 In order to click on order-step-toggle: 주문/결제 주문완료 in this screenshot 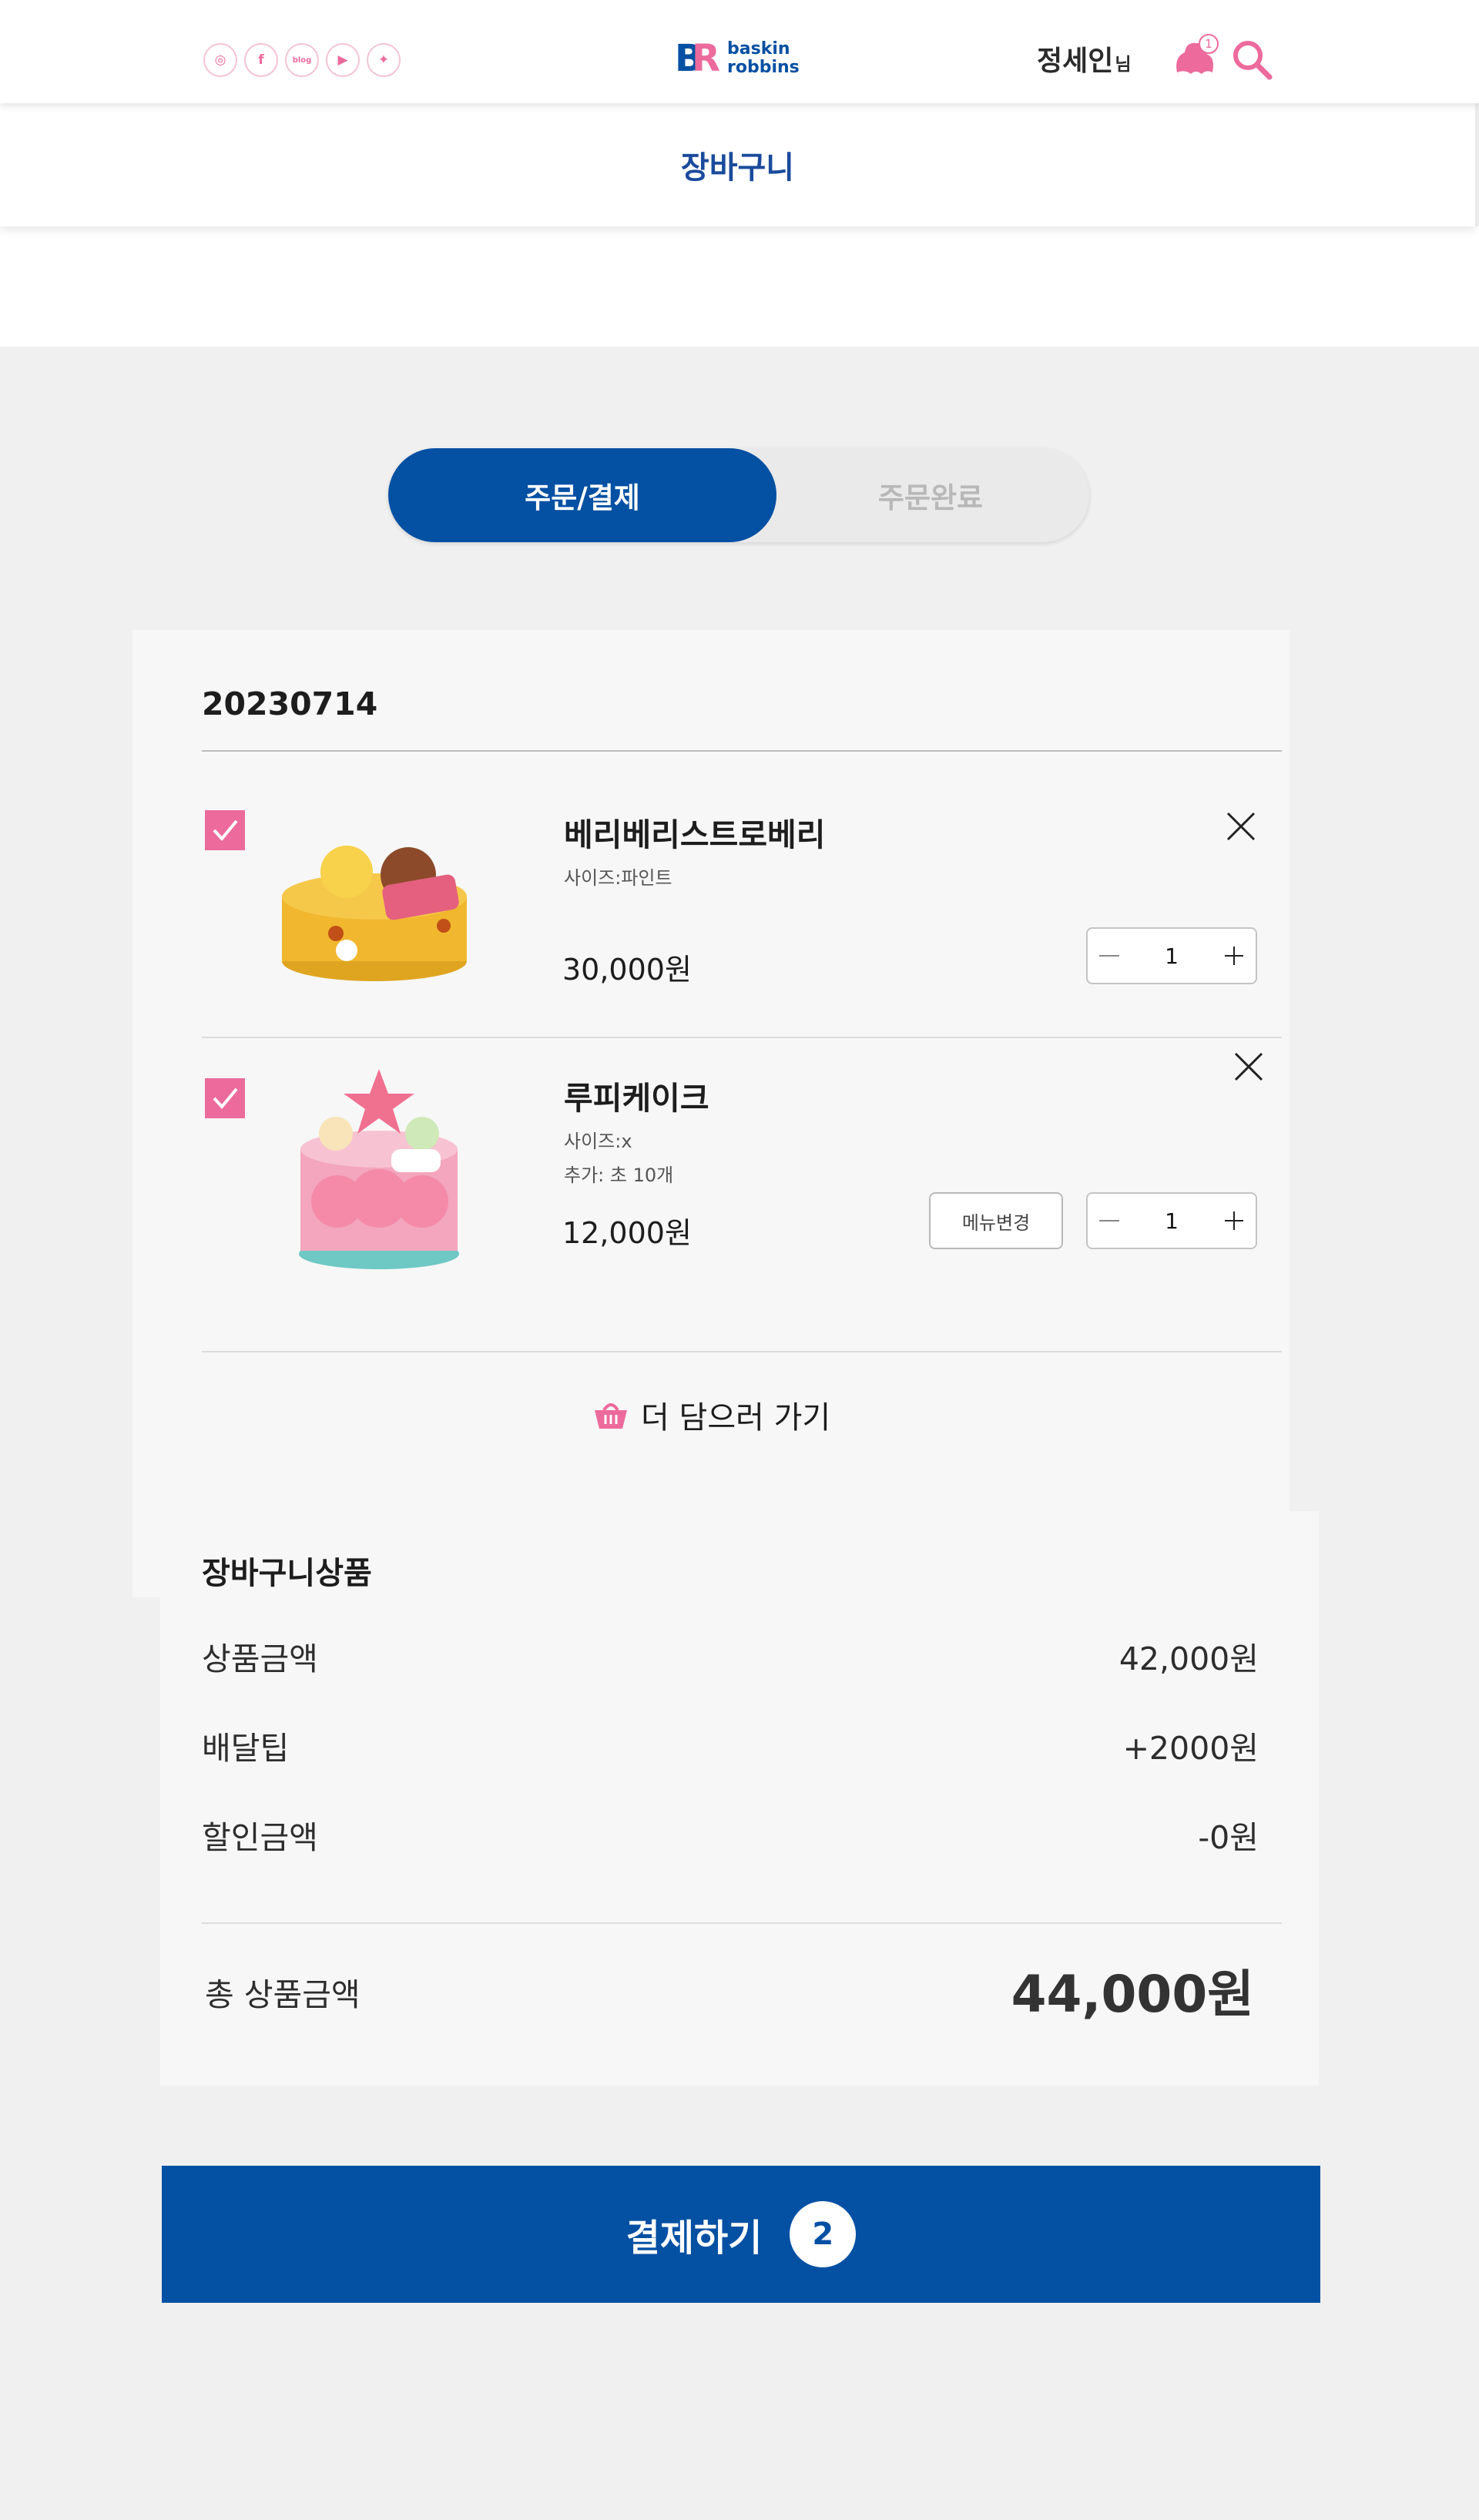, I will do `click(738, 495)`.